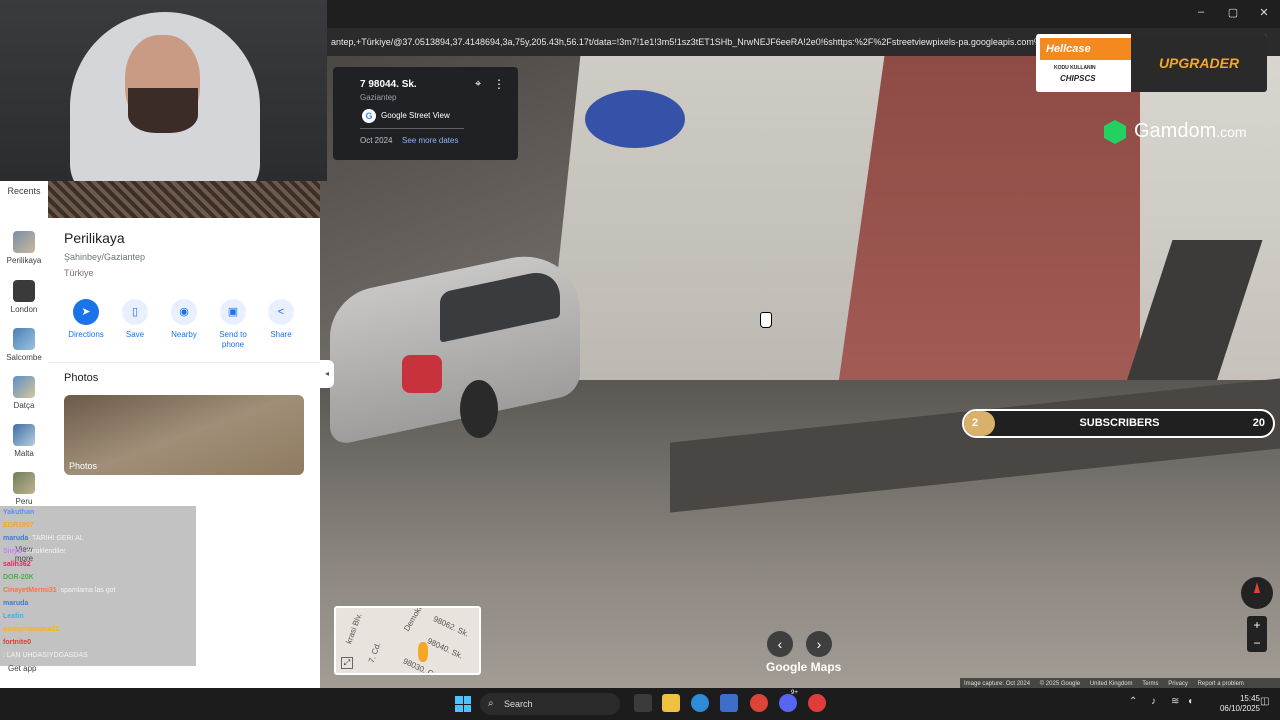  I want to click on recent-label: London, so click(24, 309).